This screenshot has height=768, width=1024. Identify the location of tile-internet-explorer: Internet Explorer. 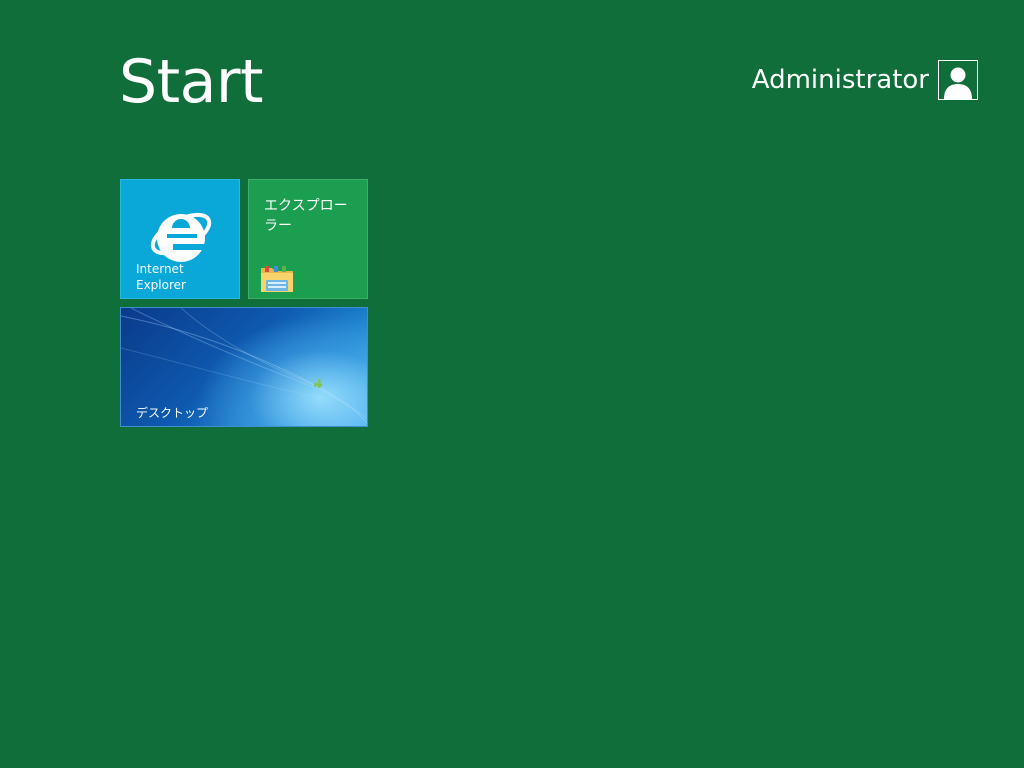
(180, 239).